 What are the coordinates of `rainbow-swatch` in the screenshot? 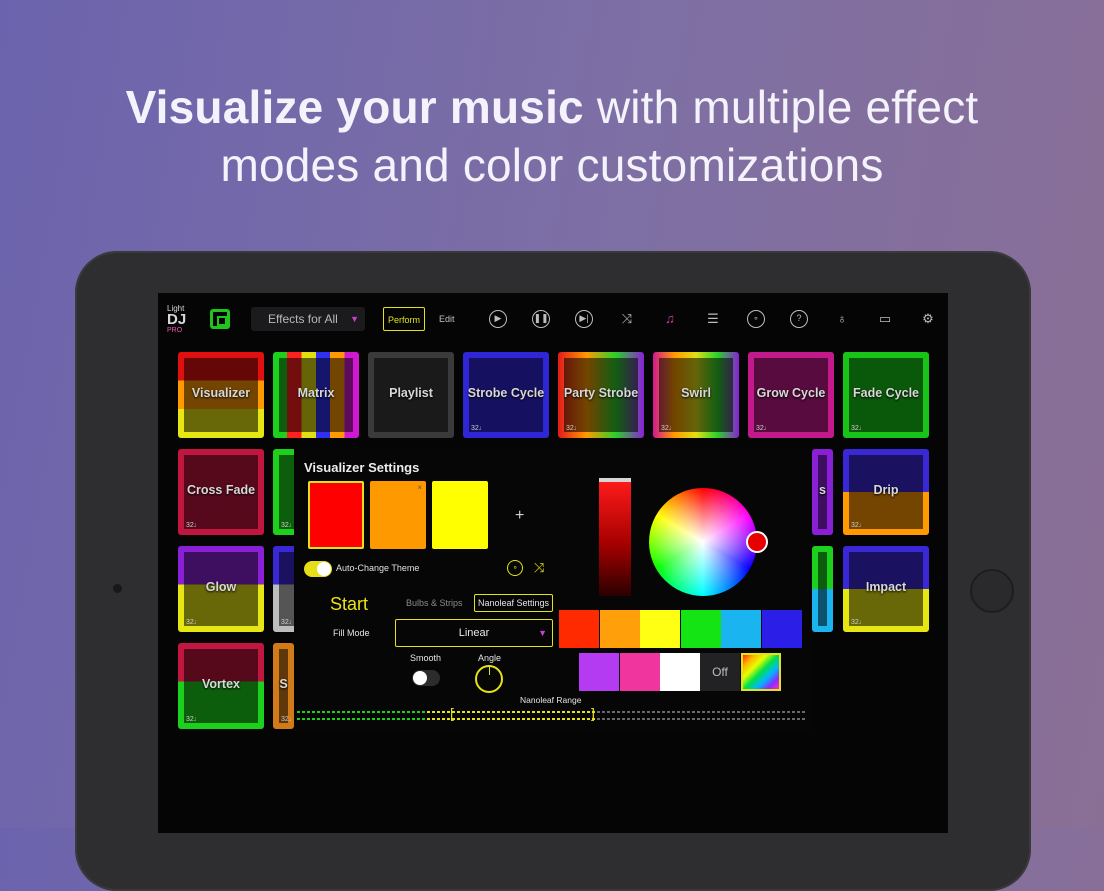 It's located at (761, 672).